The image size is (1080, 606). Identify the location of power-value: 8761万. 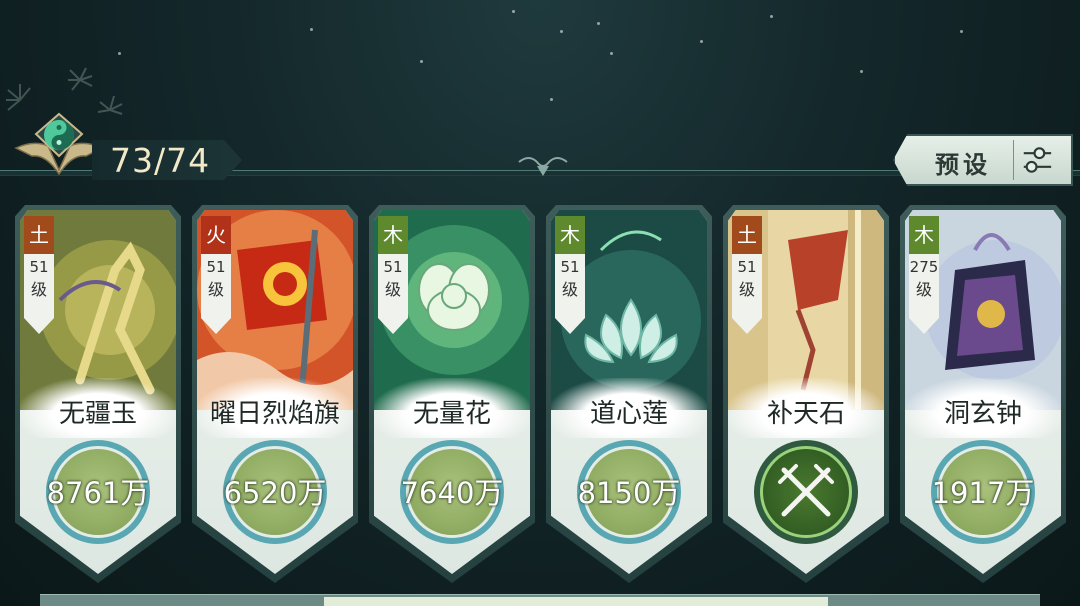
(98, 493).